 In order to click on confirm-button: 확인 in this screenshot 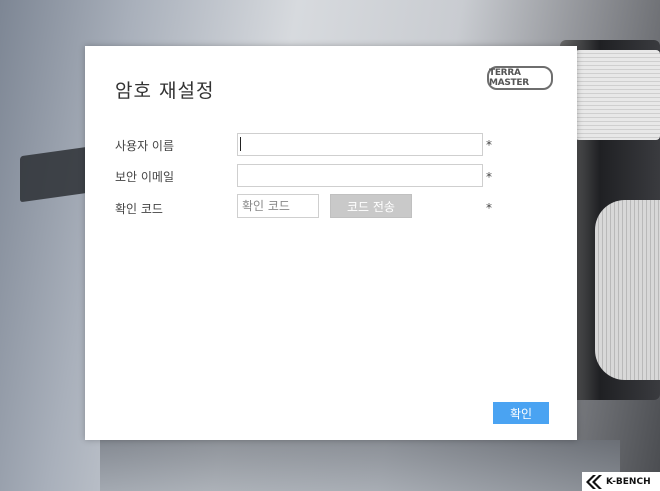, I will do `click(521, 413)`.